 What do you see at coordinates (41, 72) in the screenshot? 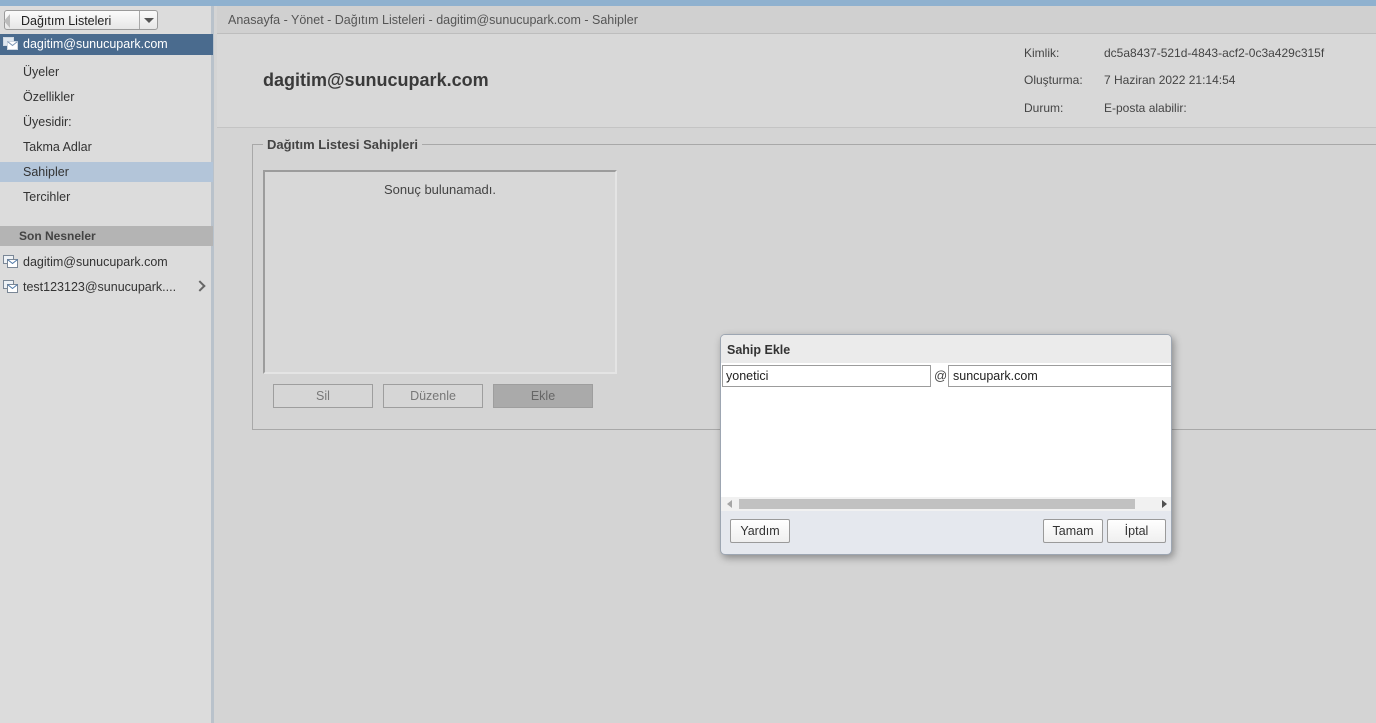
I see `sidebar-item-label: Üyeler` at bounding box center [41, 72].